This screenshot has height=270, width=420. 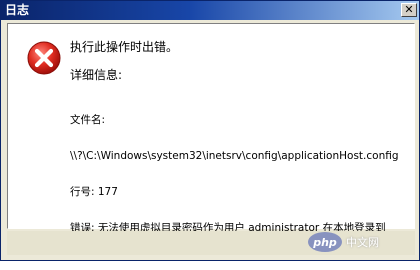 What do you see at coordinates (124, 47) in the screenshot?
I see `error-message: 执行此操作时出错。` at bounding box center [124, 47].